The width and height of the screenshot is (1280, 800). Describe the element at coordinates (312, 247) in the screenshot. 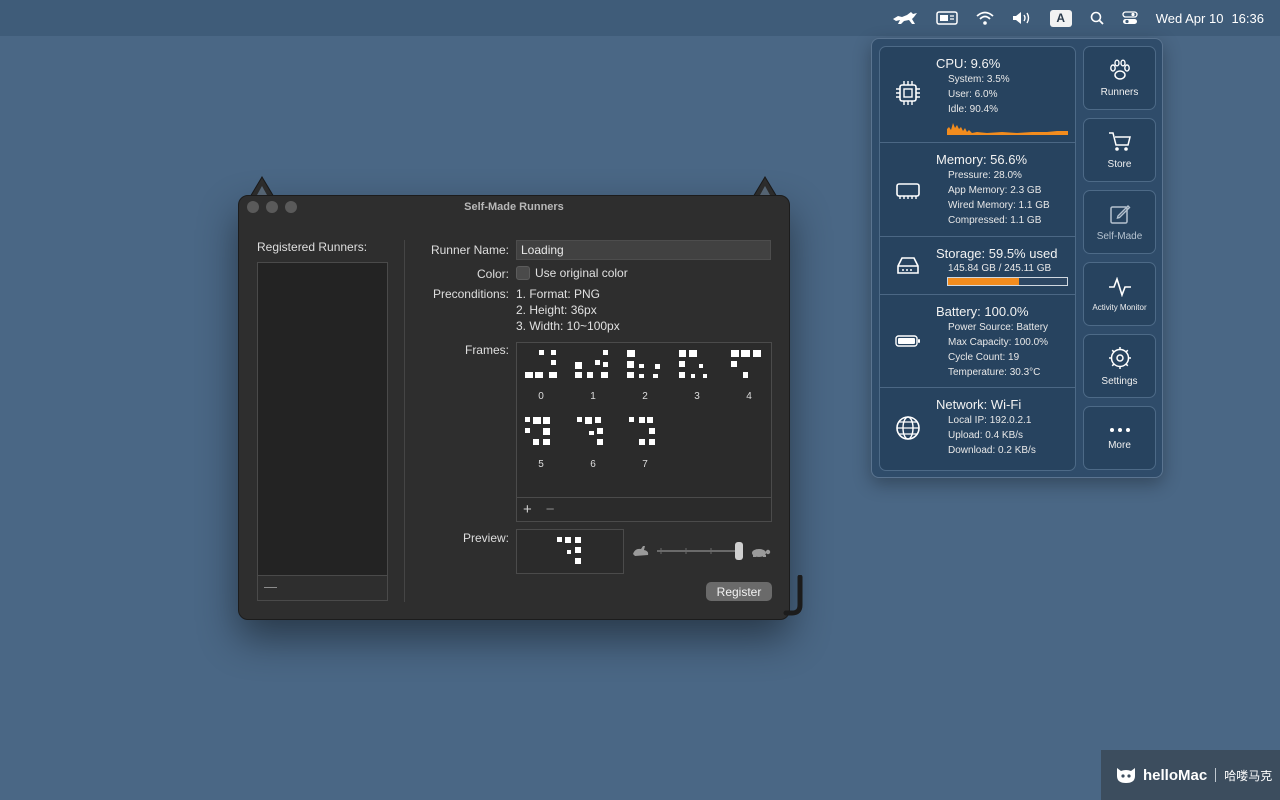

I see `registered-runners-label: Registered Runners:` at that location.